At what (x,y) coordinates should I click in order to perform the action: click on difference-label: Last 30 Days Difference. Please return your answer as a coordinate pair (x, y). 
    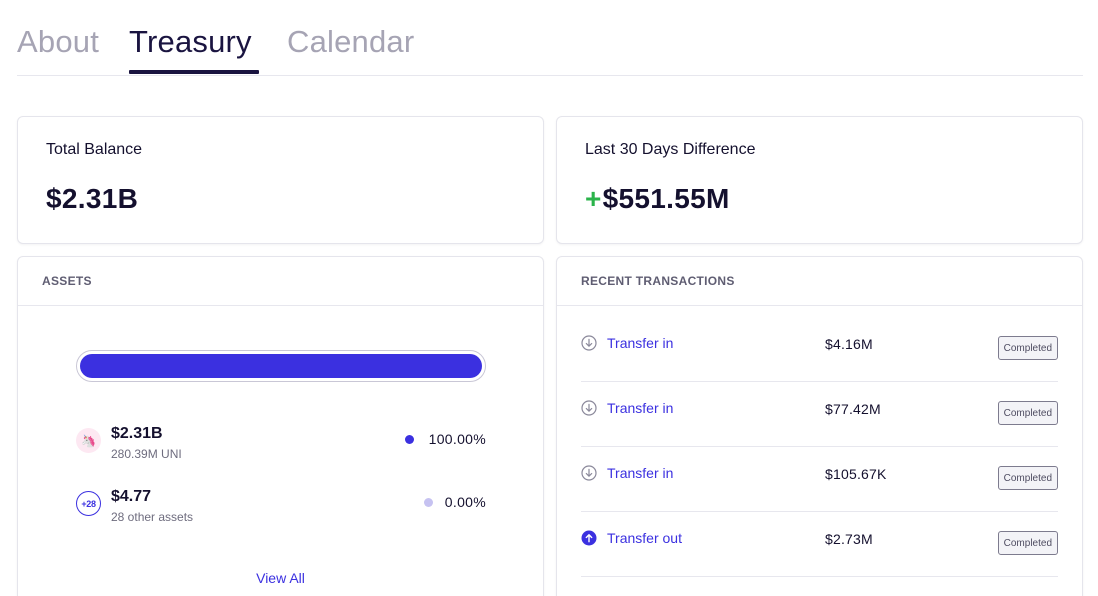
    Looking at the image, I should click on (670, 149).